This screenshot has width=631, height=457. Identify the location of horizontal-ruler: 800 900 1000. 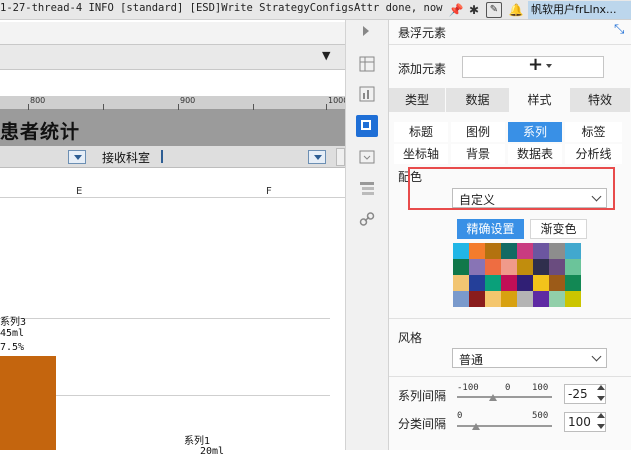
(174, 103).